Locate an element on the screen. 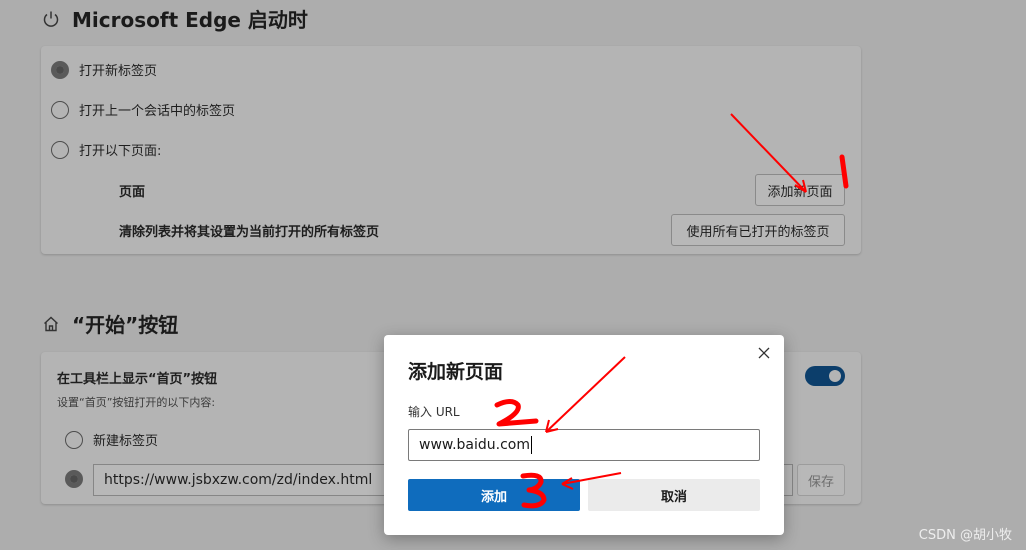 The width and height of the screenshot is (1026, 550). dialog-title: 添加新页面 is located at coordinates (456, 372).